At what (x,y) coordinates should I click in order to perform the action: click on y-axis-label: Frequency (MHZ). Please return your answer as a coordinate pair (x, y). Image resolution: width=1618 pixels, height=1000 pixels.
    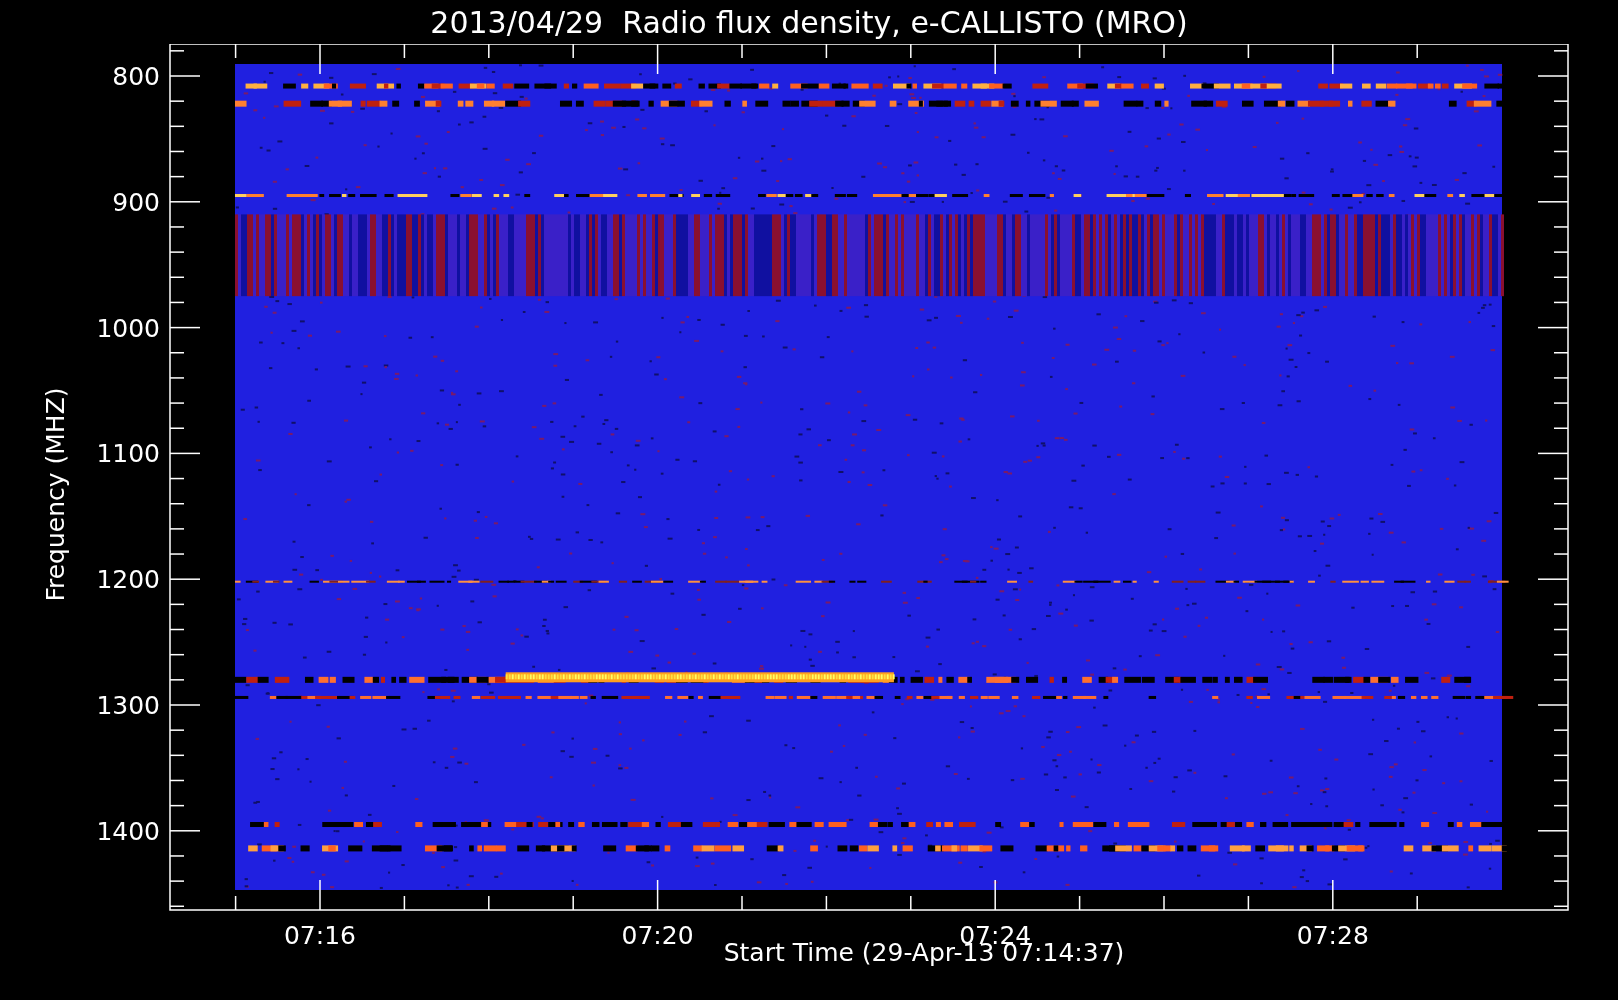
    Looking at the image, I should click on (55, 494).